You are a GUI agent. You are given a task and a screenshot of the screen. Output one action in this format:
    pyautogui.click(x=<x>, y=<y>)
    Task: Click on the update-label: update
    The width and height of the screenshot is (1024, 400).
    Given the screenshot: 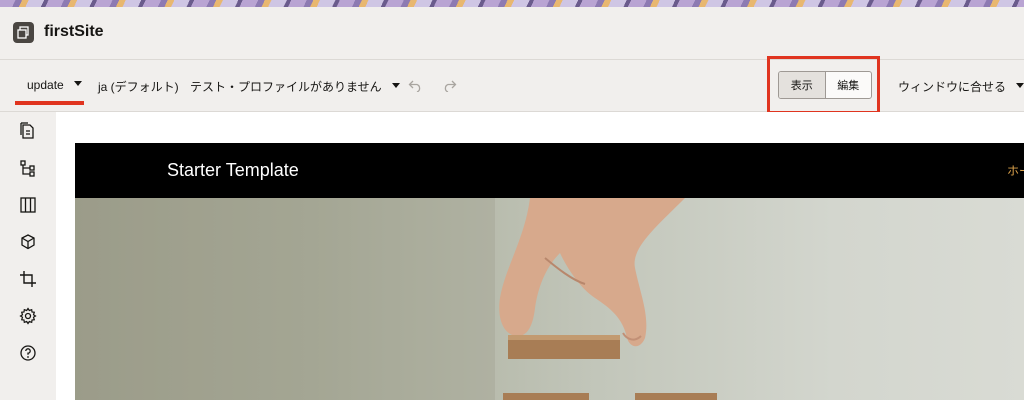 What is the action you would take?
    pyautogui.click(x=45, y=85)
    